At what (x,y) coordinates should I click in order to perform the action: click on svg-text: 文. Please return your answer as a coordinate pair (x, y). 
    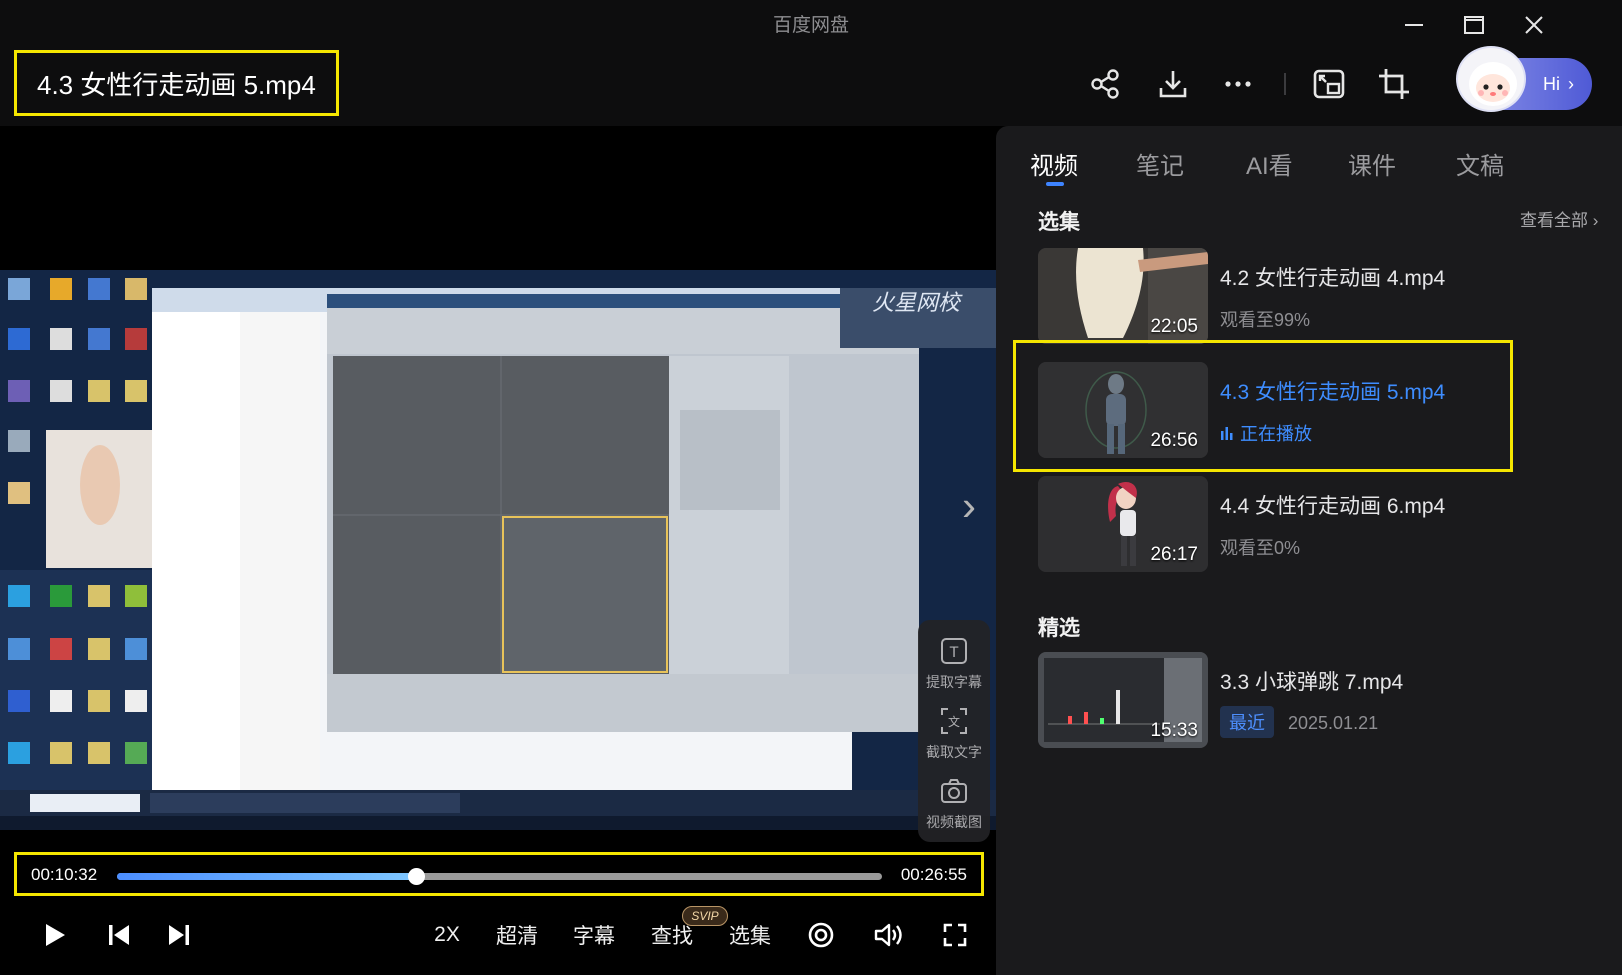
    Looking at the image, I should click on (954, 721).